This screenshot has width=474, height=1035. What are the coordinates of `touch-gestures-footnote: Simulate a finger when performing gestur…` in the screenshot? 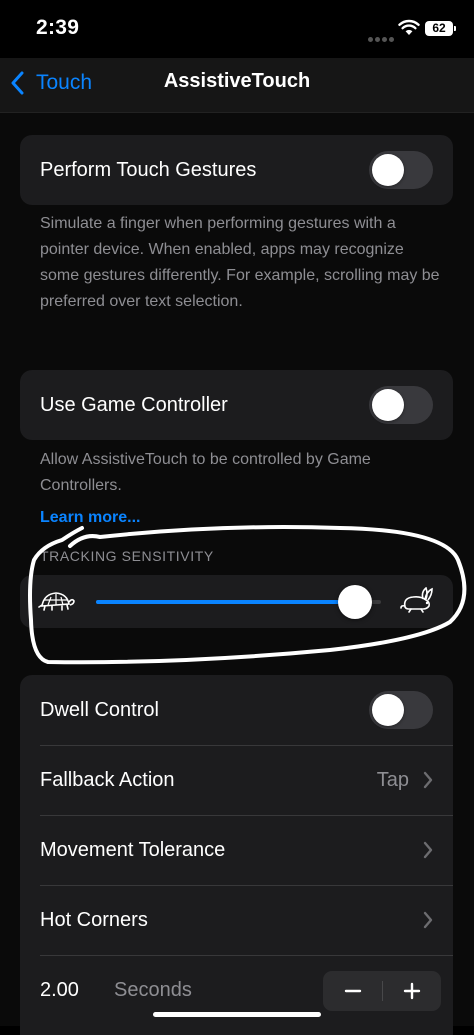 It's located at (240, 262).